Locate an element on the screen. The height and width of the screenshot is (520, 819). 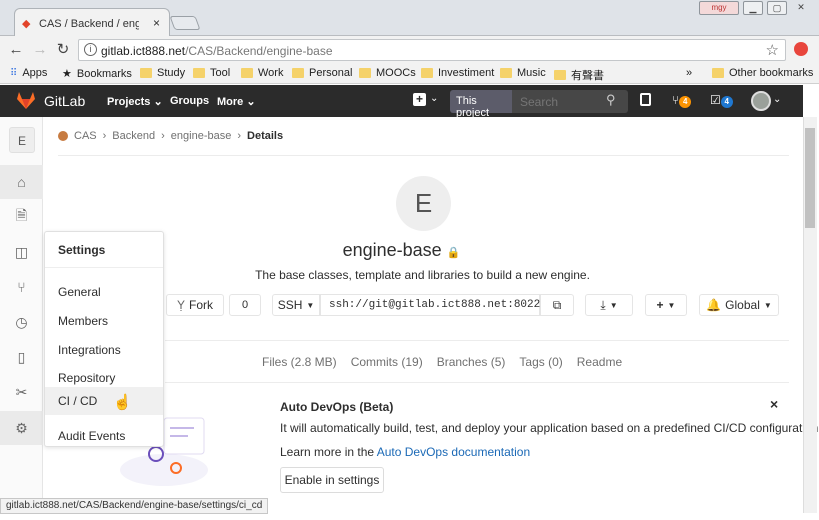
flyout-item-audit-events: Audit Events is located at coordinates (104, 436).